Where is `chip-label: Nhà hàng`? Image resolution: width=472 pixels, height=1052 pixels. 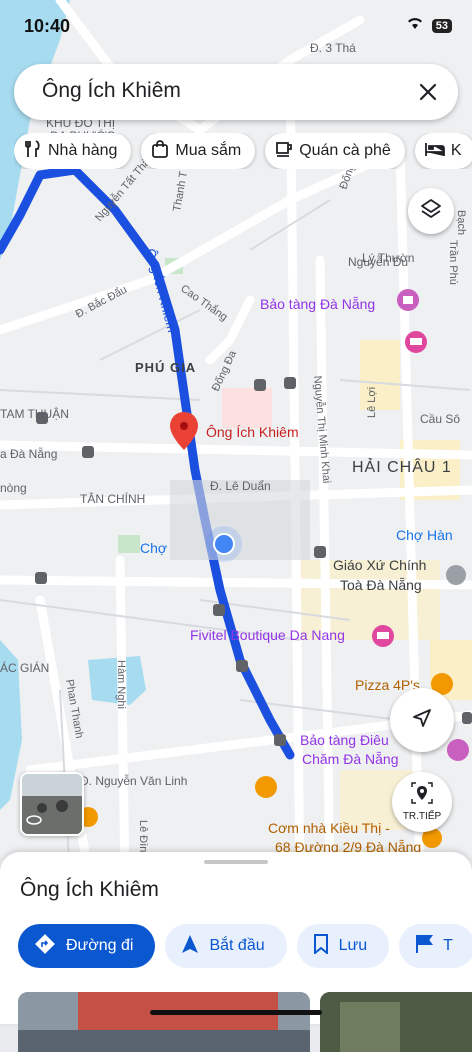 chip-label: Nhà hàng is located at coordinates (83, 150).